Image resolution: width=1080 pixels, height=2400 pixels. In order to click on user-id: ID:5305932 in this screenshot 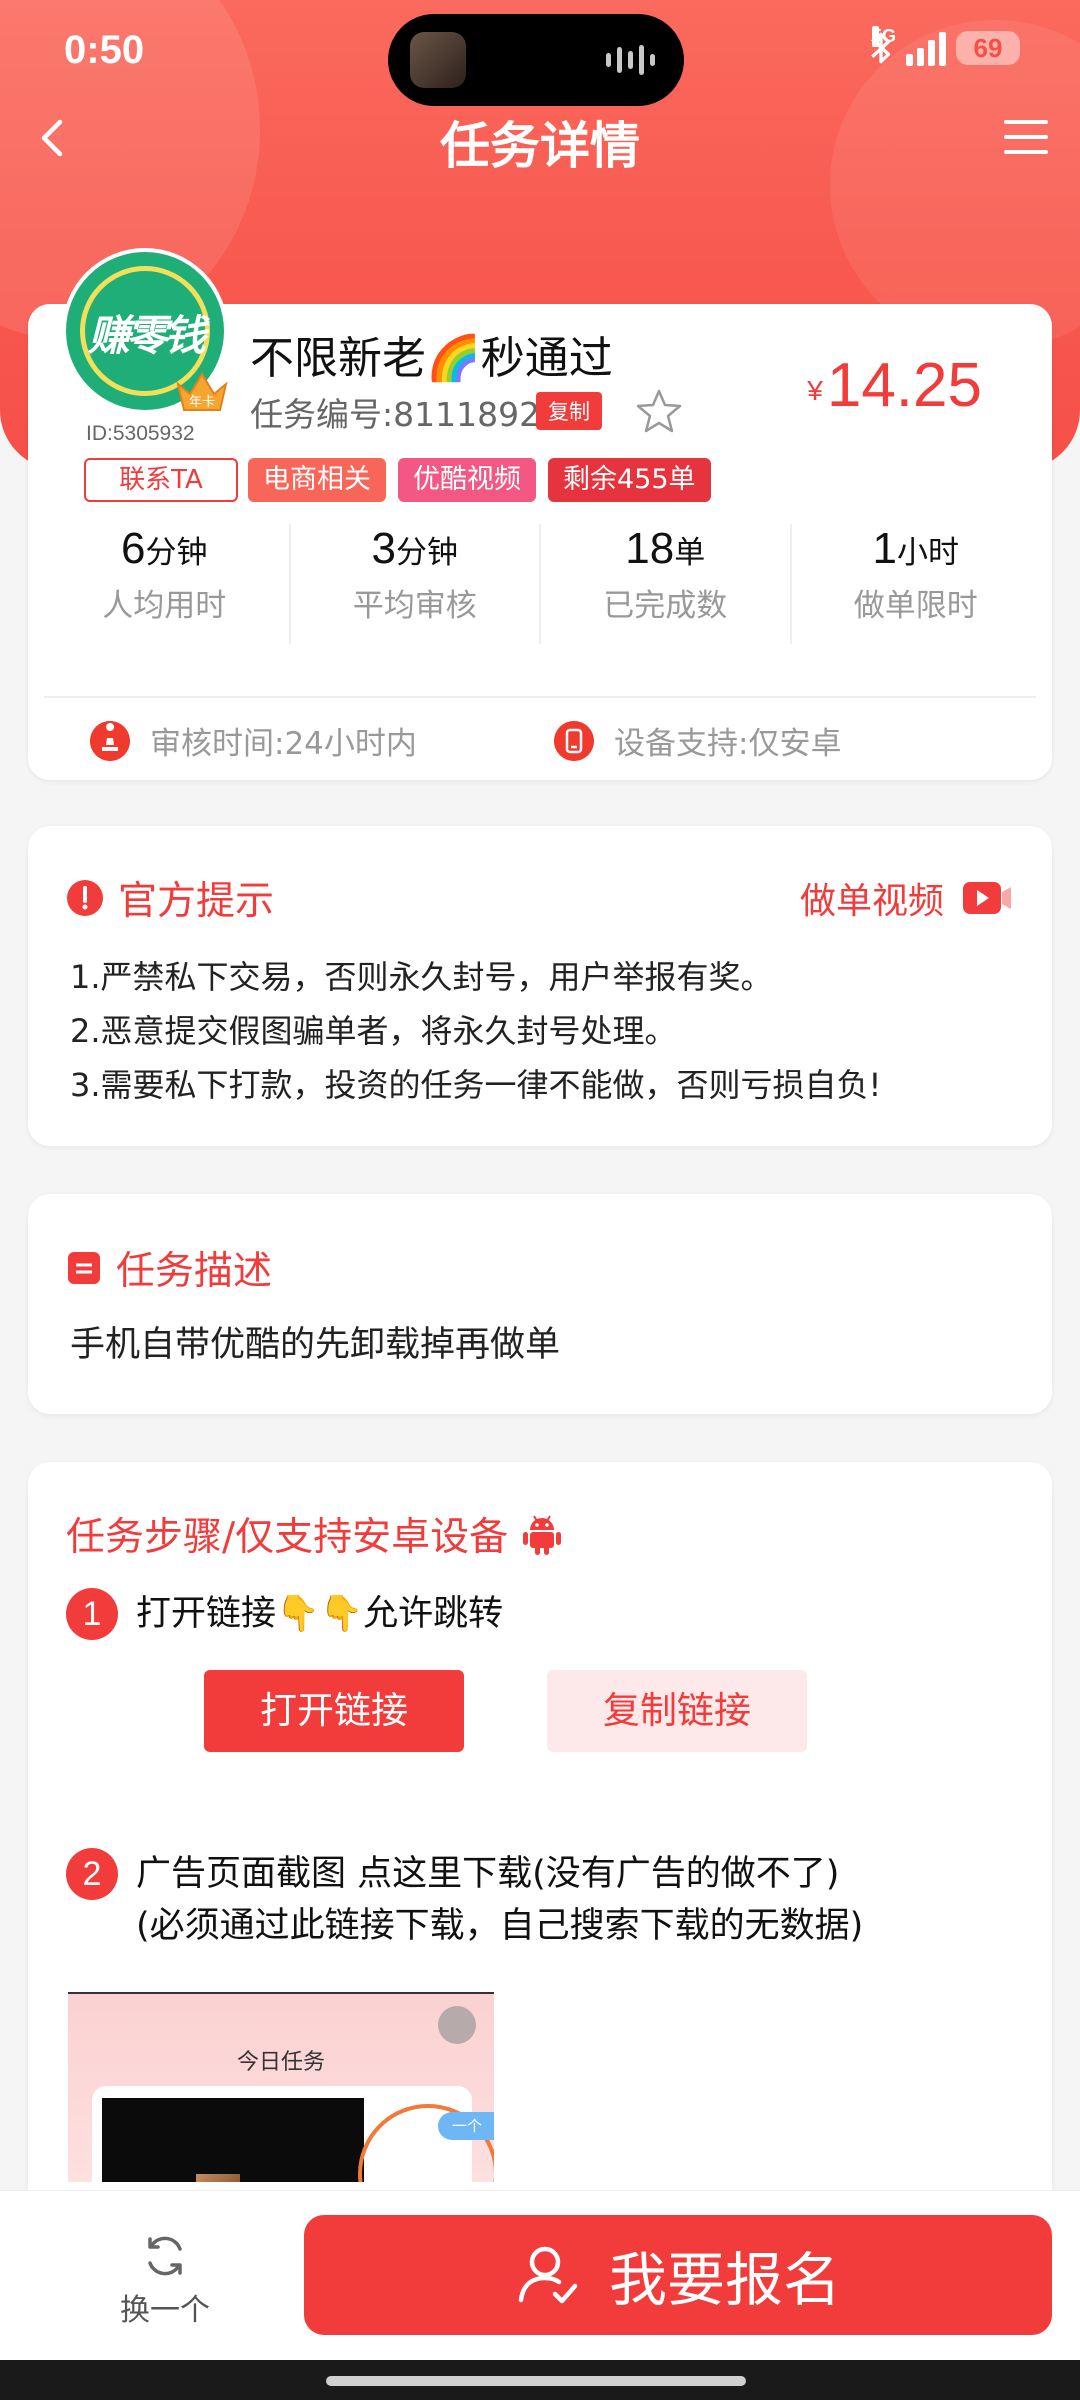, I will do `click(140, 433)`.